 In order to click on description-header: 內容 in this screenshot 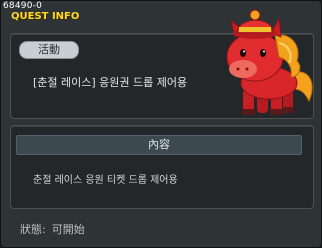, I will do `click(159, 145)`.